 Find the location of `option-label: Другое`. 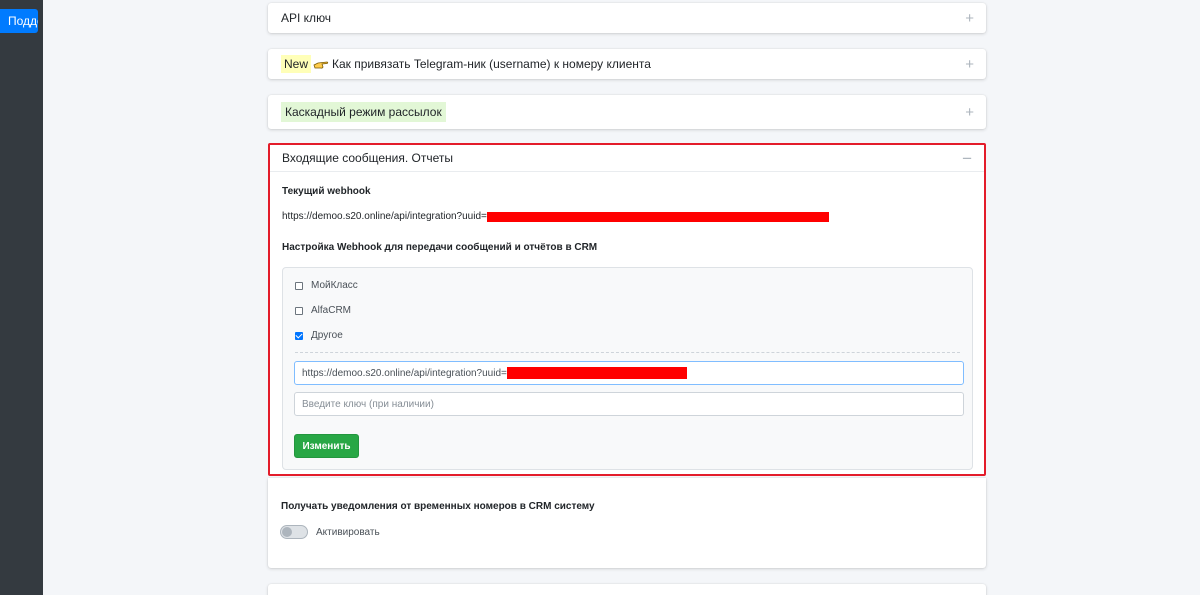

option-label: Другое is located at coordinates (327, 335).